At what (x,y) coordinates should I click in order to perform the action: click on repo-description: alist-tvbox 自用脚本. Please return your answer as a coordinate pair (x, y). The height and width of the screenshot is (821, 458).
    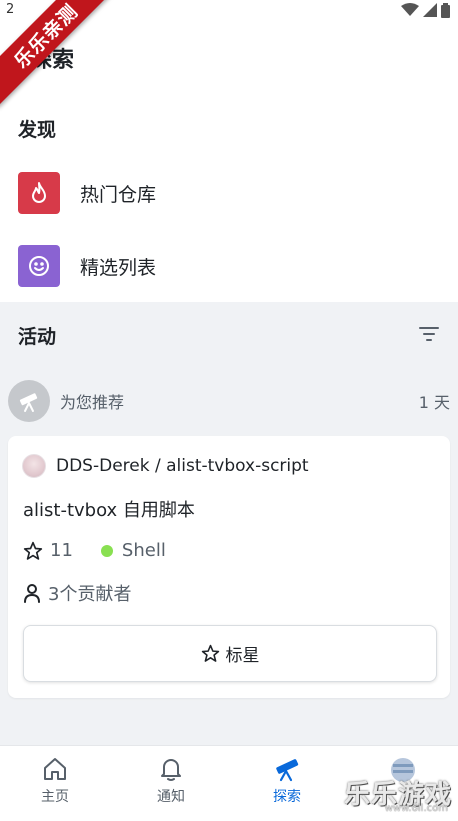
    Looking at the image, I should click on (109, 510).